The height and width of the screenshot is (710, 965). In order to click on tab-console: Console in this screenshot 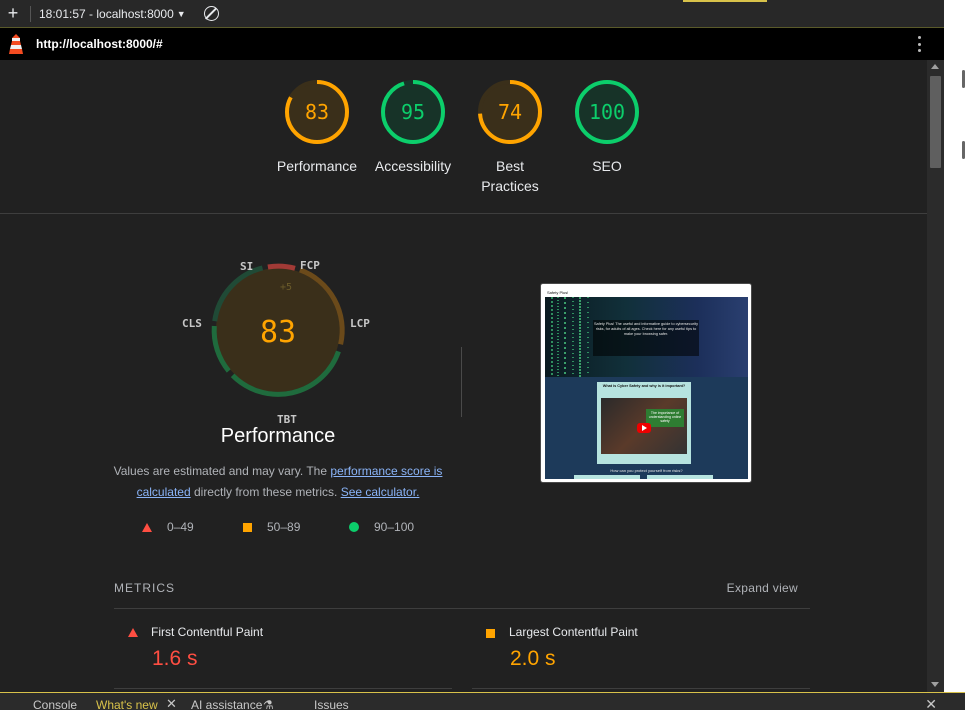, I will do `click(55, 704)`.